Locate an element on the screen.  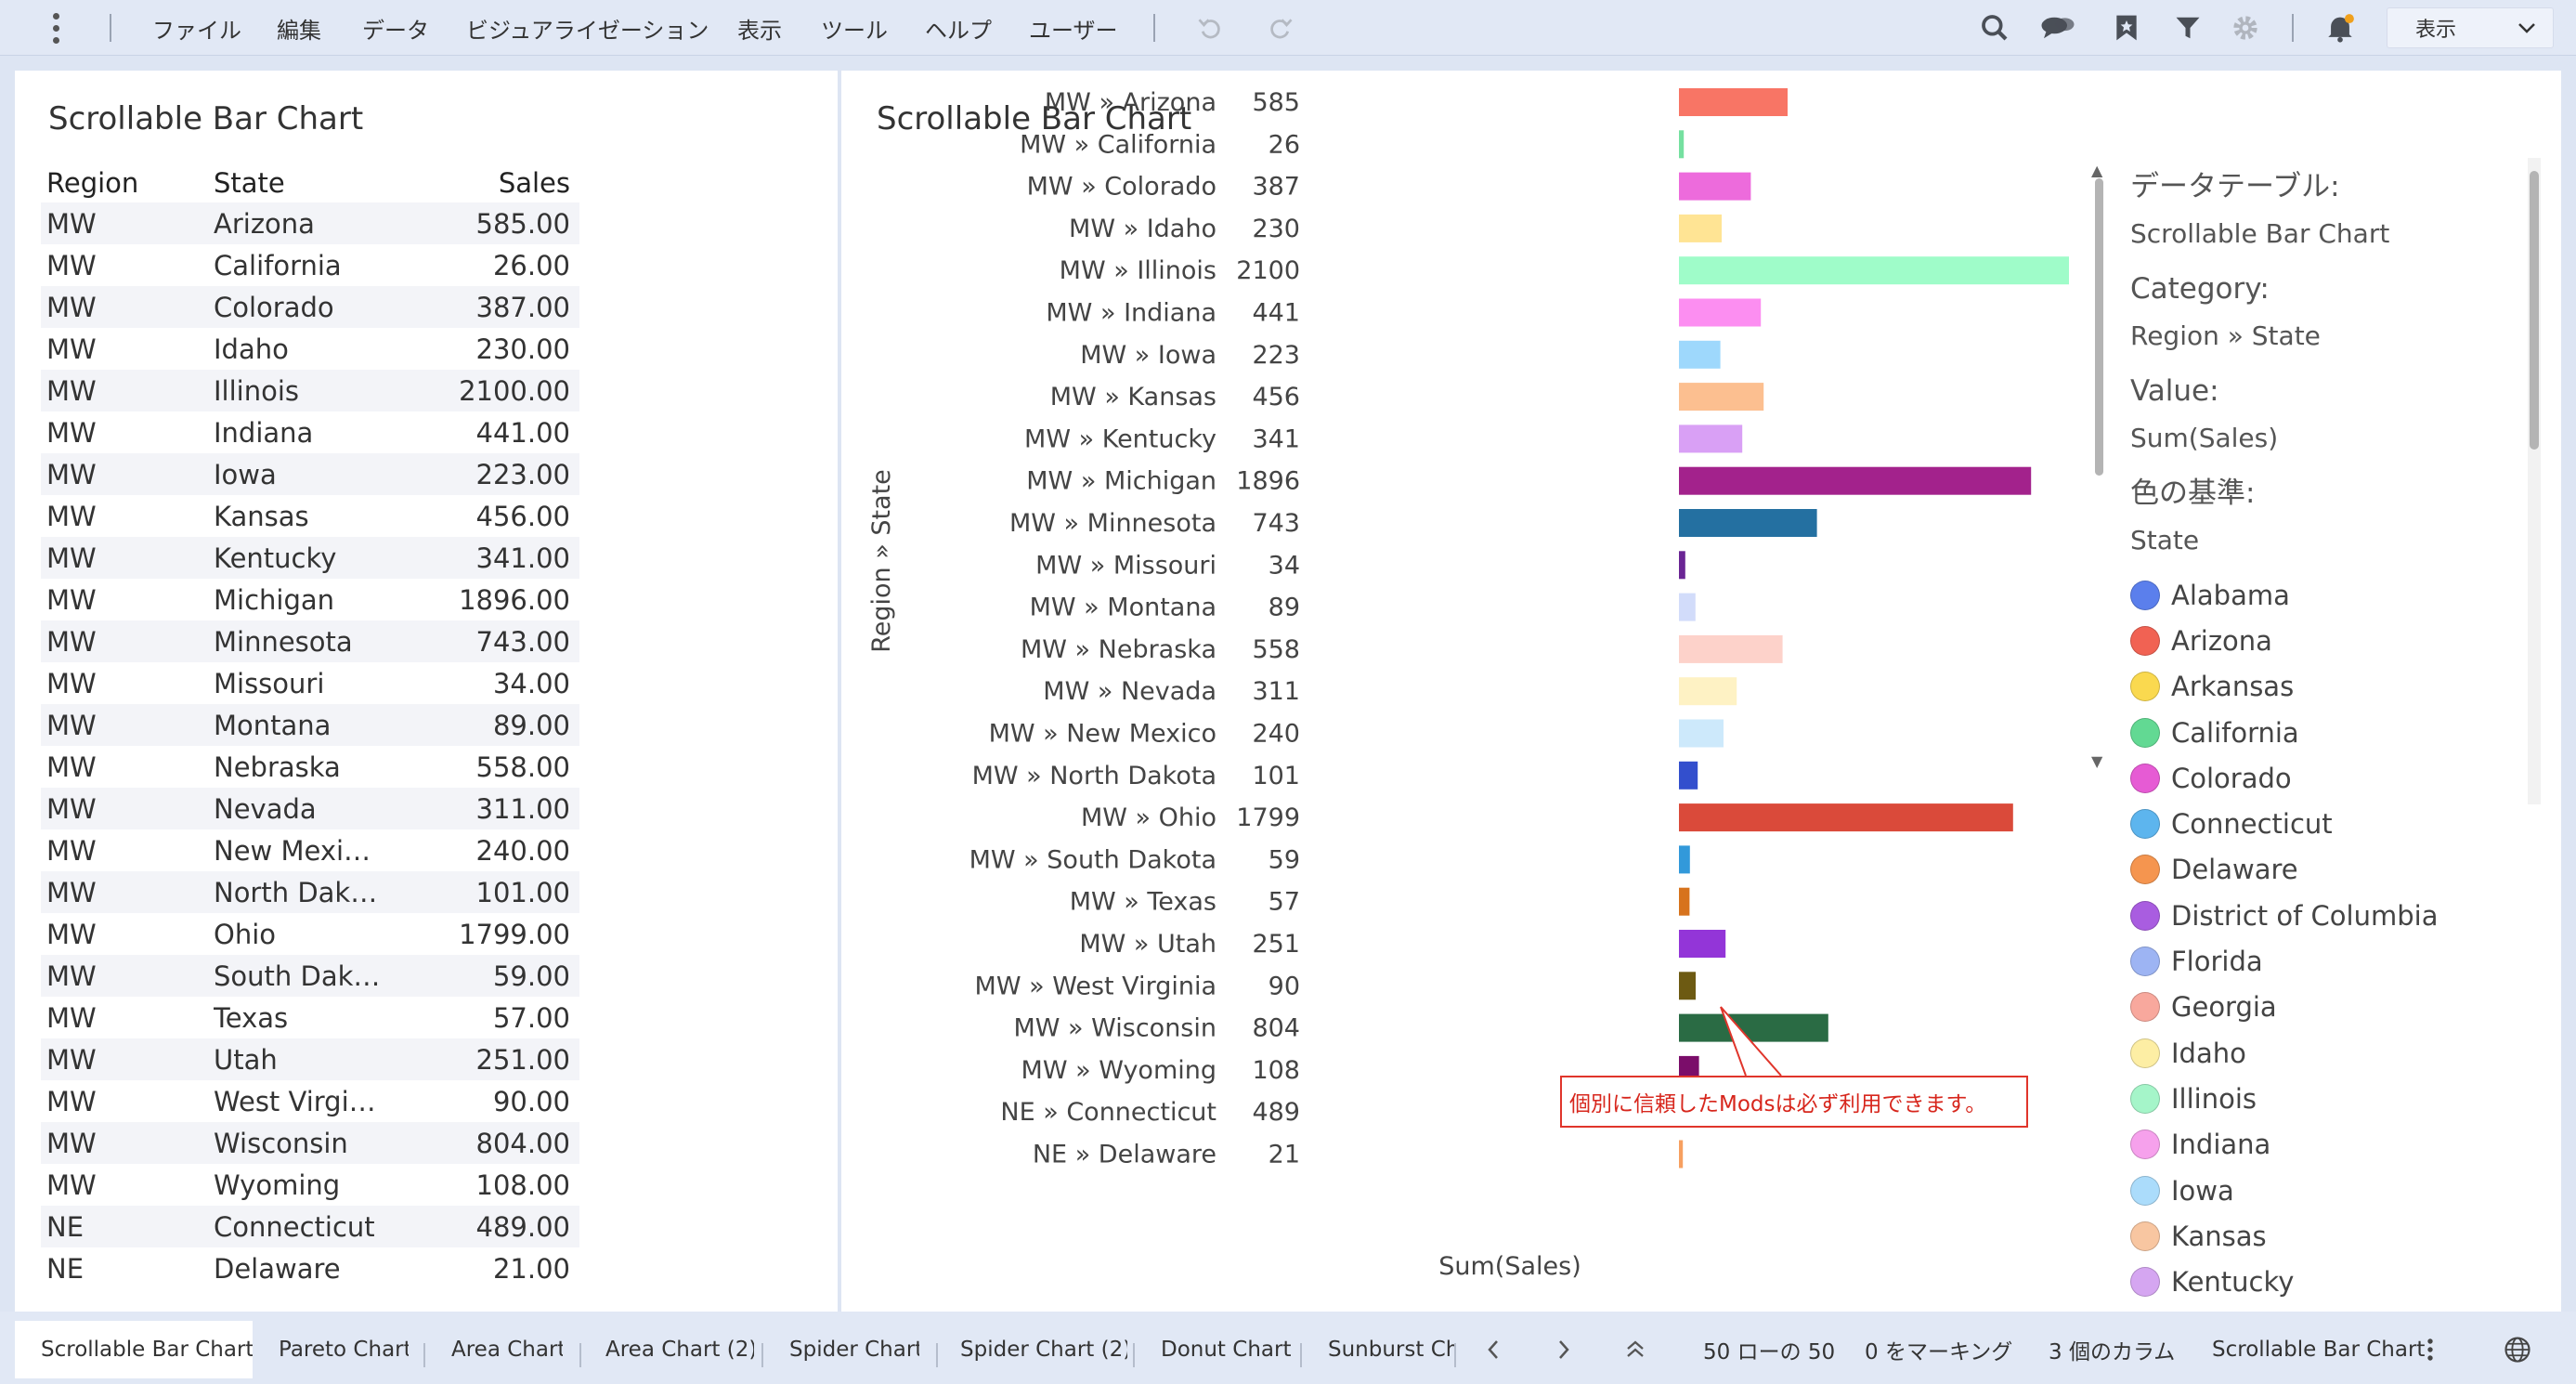
redo-icon is located at coordinates (1279, 28).